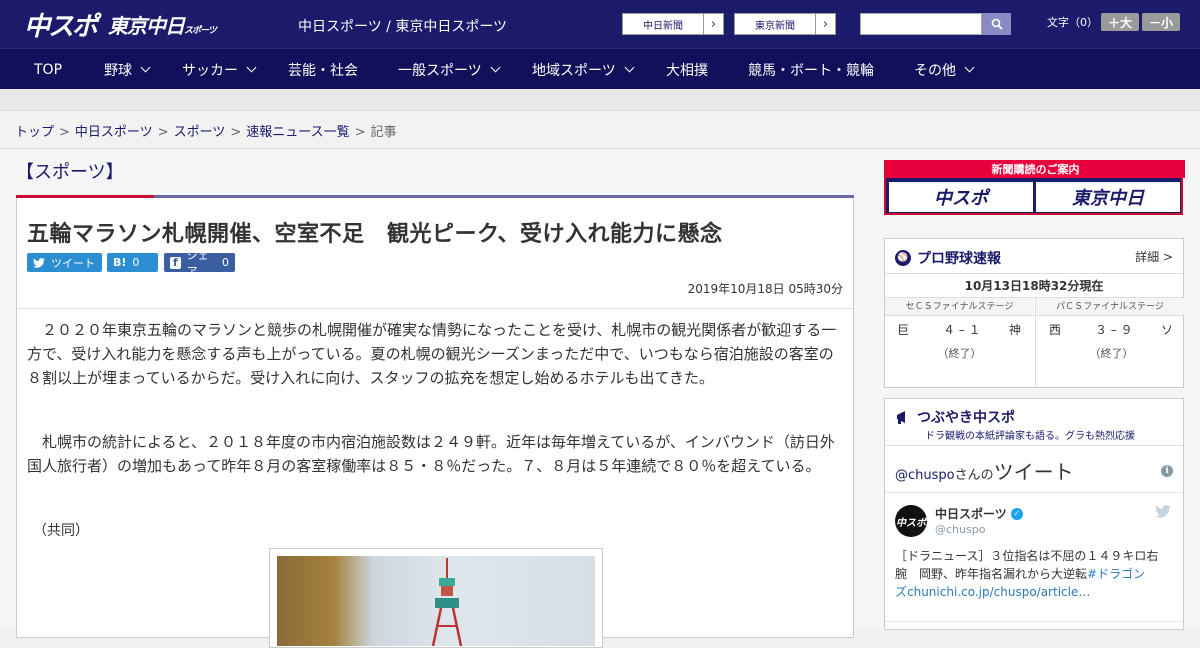 This screenshot has width=1200, height=648. I want to click on article-photo, so click(436, 598).